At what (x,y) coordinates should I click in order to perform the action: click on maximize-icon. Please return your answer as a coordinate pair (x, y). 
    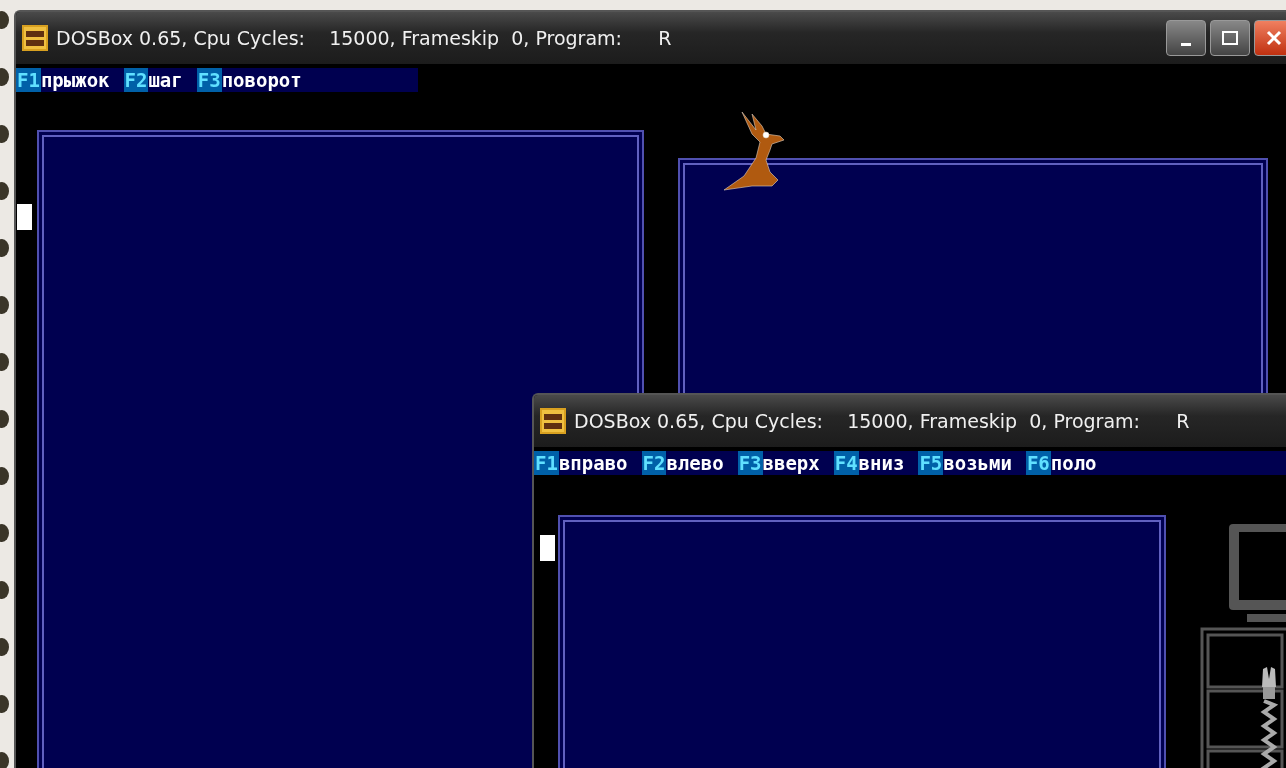
    Looking at the image, I should click on (1230, 38).